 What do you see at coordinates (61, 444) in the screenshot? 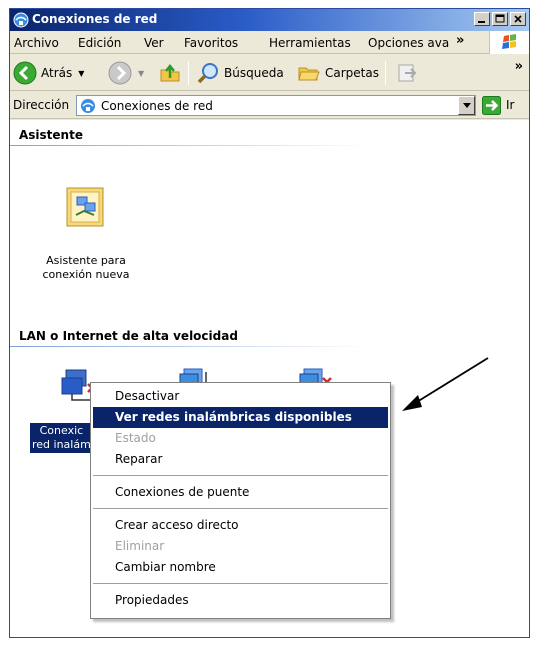
I see `wireless-label-line2: red inalám` at bounding box center [61, 444].